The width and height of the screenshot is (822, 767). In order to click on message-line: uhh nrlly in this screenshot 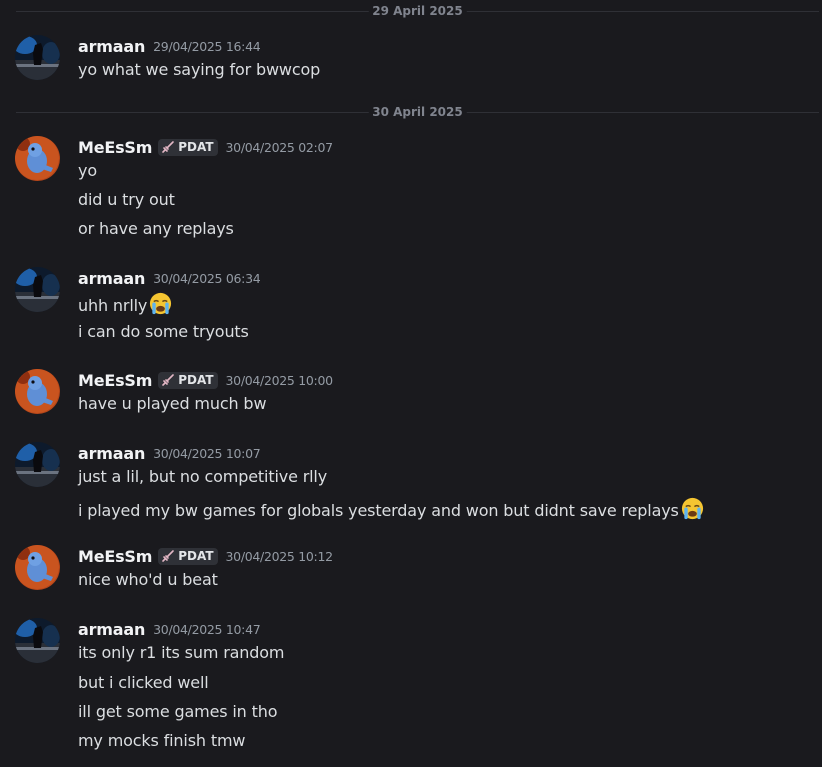, I will do `click(125, 303)`.